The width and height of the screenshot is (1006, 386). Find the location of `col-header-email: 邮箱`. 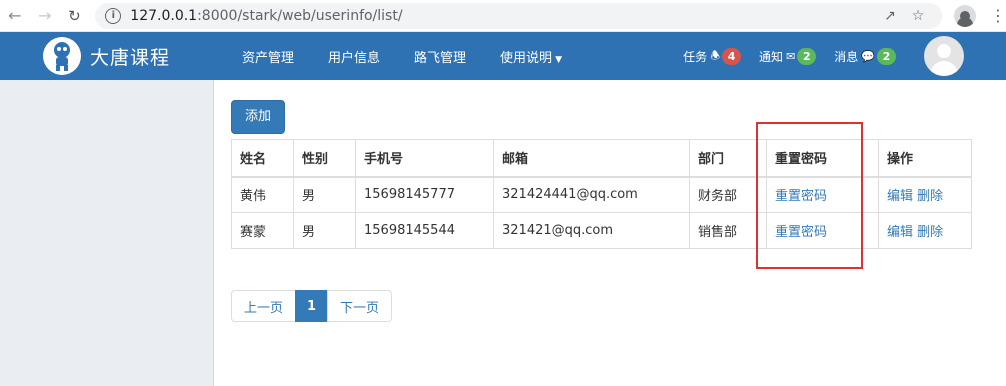

col-header-email: 邮箱 is located at coordinates (591, 158).